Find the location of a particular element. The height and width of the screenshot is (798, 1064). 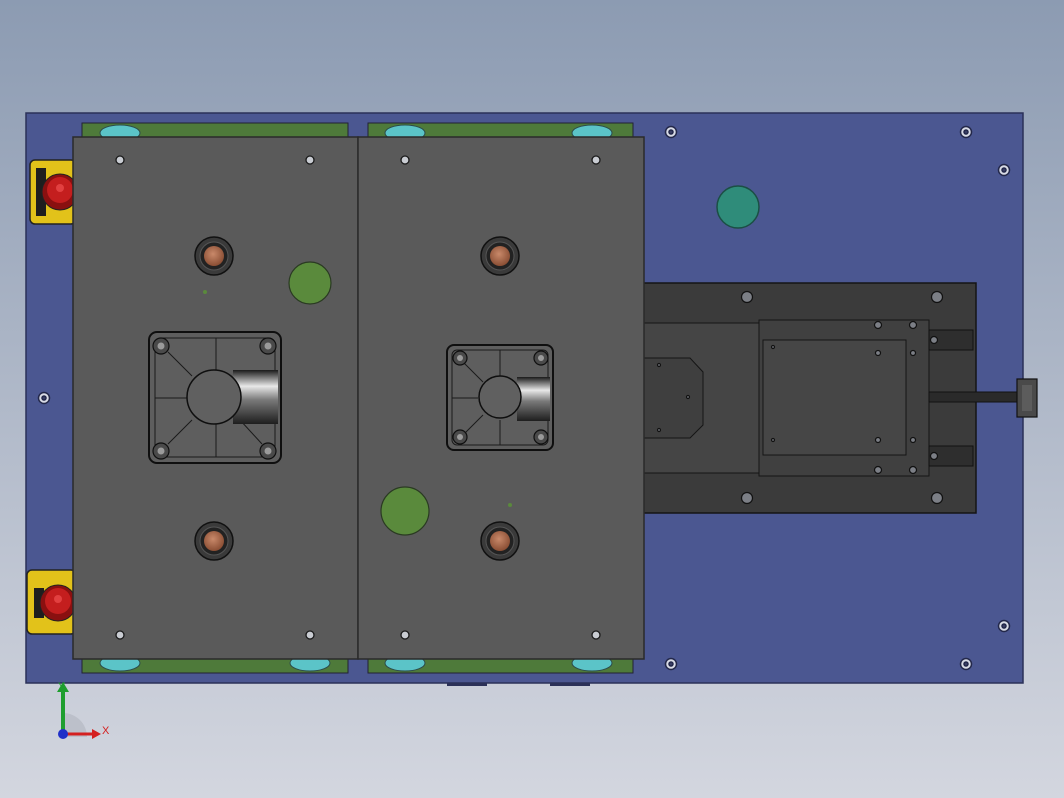

teal-indicator-button is located at coordinates (738, 207).